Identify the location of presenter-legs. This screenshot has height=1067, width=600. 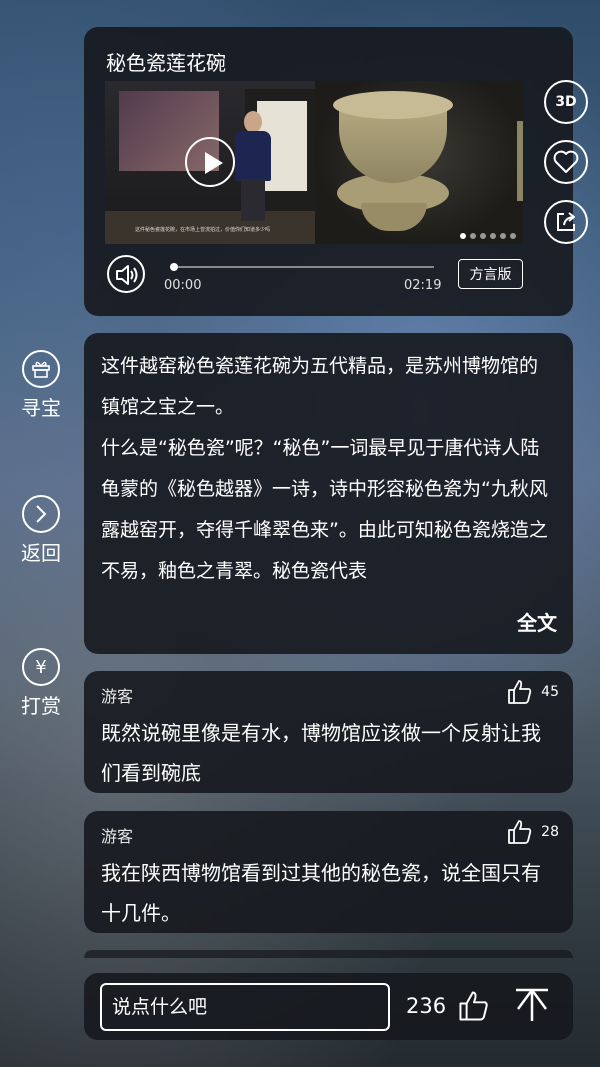
(253, 200).